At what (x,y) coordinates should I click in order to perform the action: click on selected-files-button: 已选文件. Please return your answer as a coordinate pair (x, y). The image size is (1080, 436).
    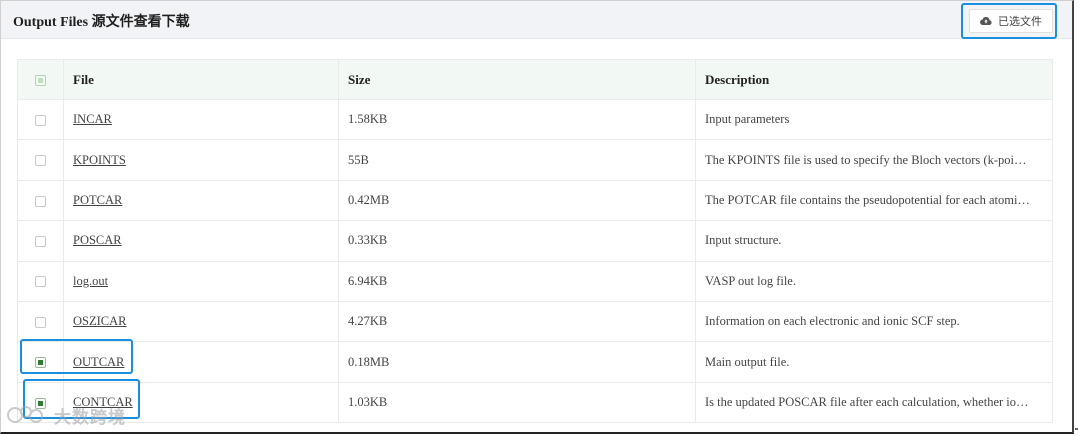
    Looking at the image, I should click on (1011, 21).